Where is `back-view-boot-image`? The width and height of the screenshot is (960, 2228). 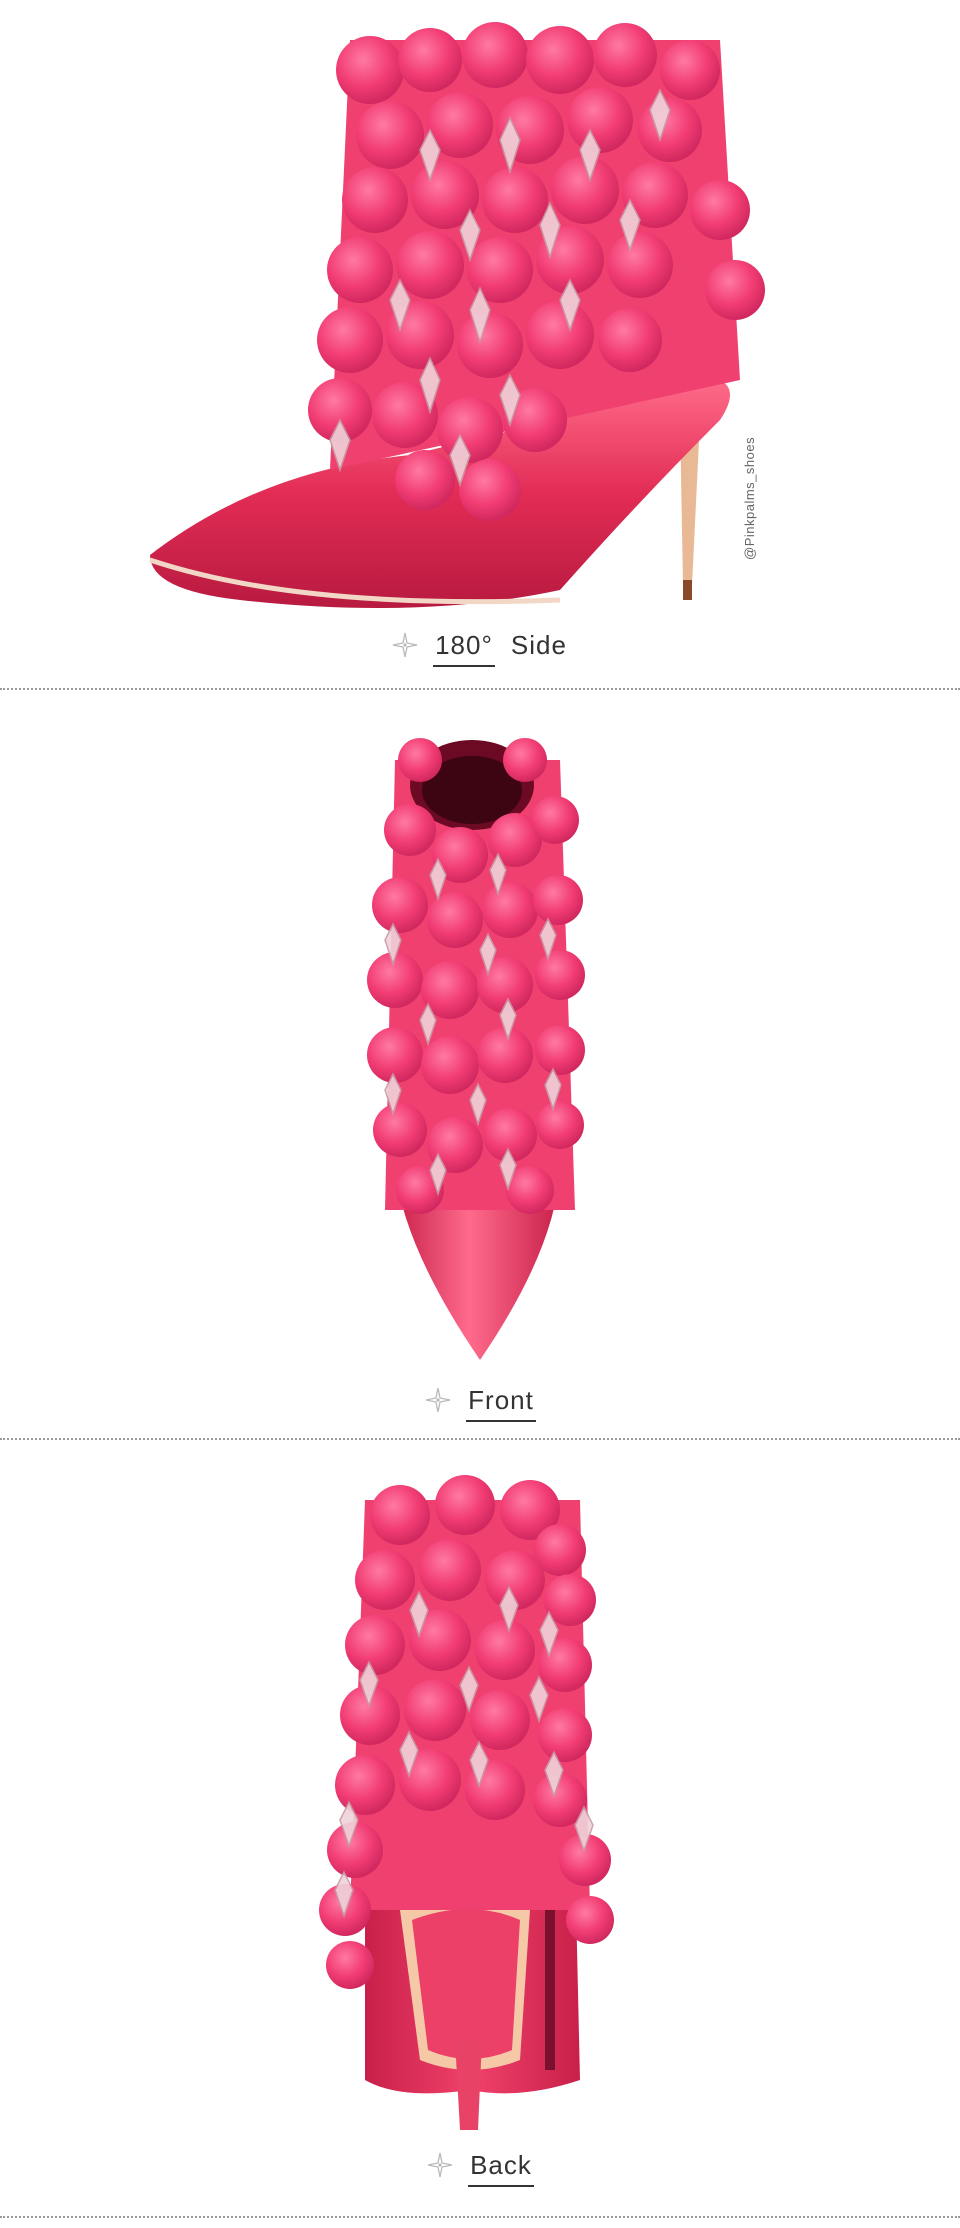
back-view-boot-image is located at coordinates (466, 1802).